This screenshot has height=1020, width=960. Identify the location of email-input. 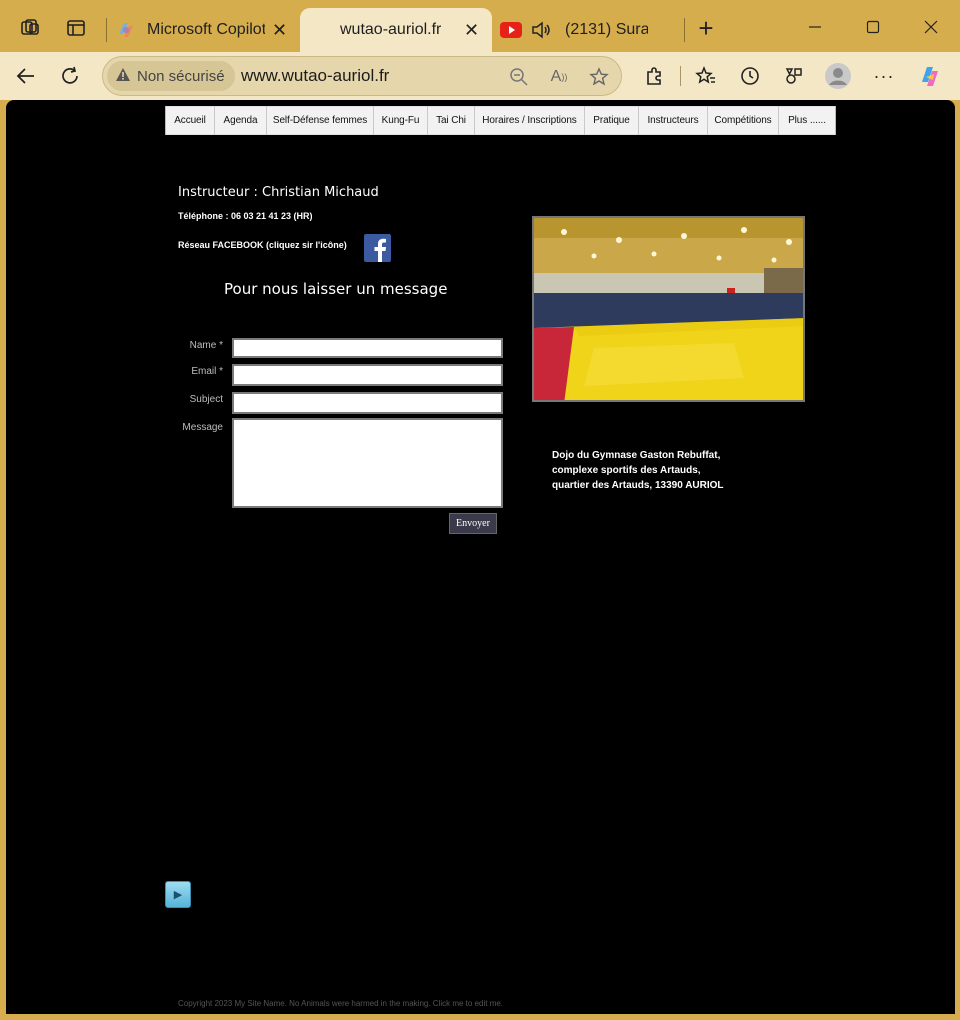
(367, 375).